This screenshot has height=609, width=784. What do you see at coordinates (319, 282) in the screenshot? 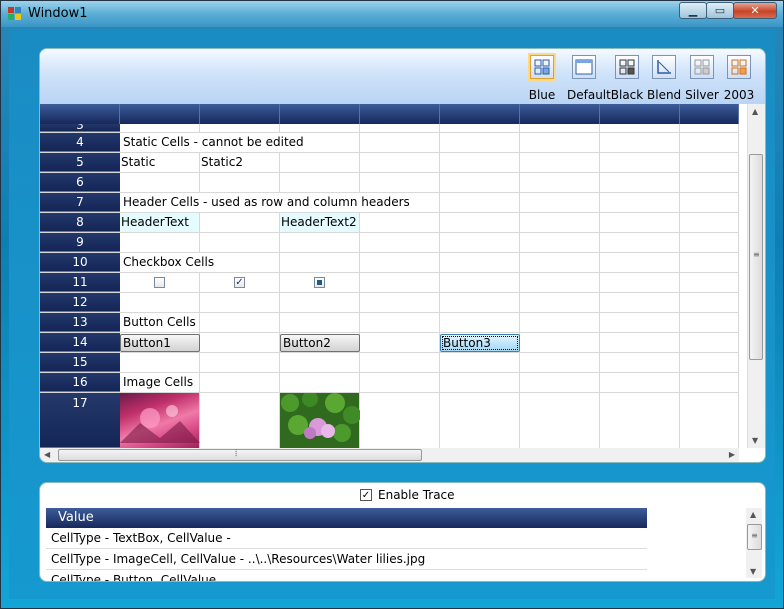
I see `checkbox-cell-indeterminate` at bounding box center [319, 282].